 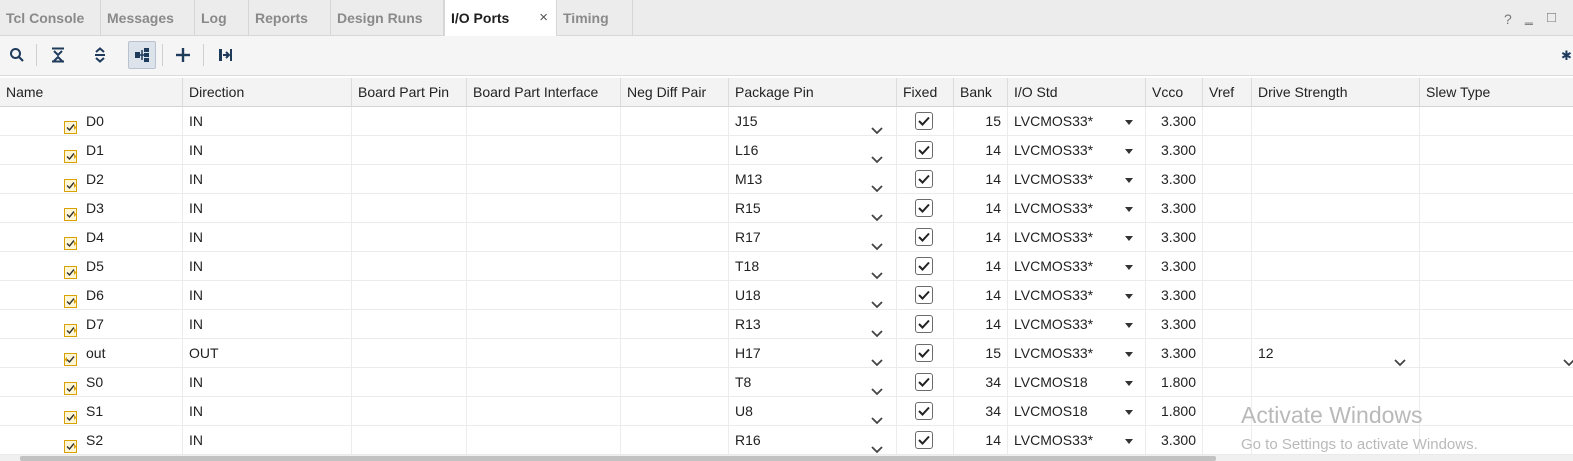 I want to click on export-icon, so click(x=225, y=55).